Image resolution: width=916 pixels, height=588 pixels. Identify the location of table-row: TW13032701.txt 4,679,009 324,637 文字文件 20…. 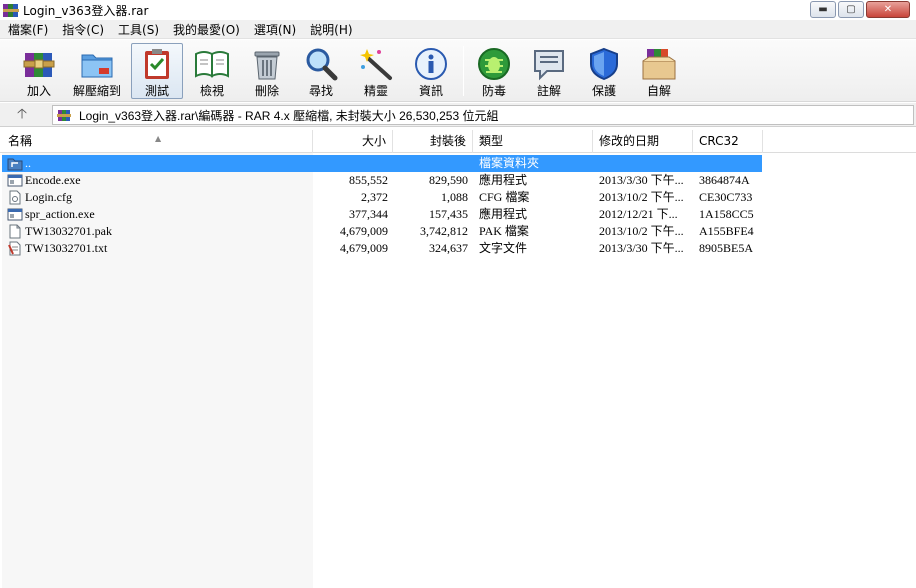
(382, 248).